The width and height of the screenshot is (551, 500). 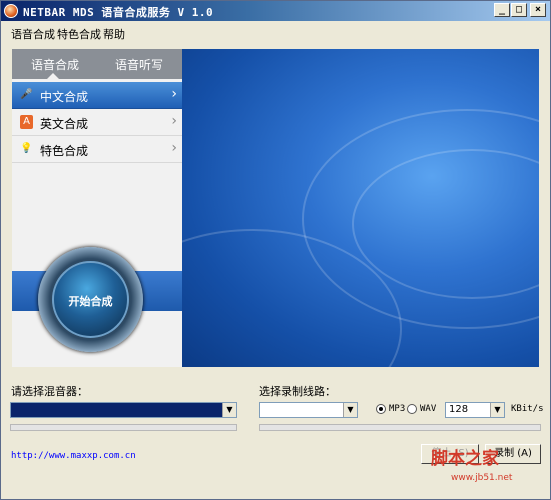 What do you see at coordinates (97, 95) in the screenshot?
I see `sidebar-item-chinese: 🎤 中文合成 ›` at bounding box center [97, 95].